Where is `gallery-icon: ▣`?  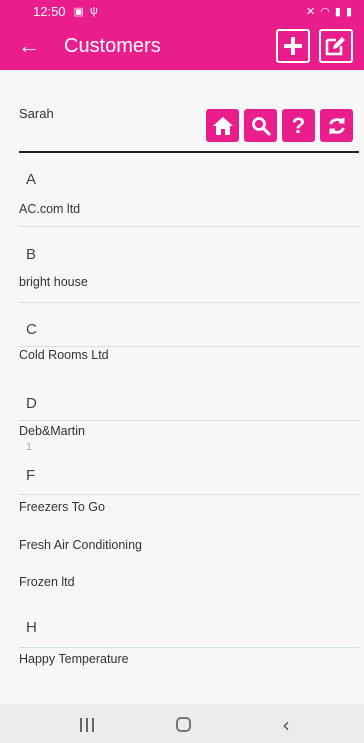
gallery-icon: ▣ is located at coordinates (78, 11).